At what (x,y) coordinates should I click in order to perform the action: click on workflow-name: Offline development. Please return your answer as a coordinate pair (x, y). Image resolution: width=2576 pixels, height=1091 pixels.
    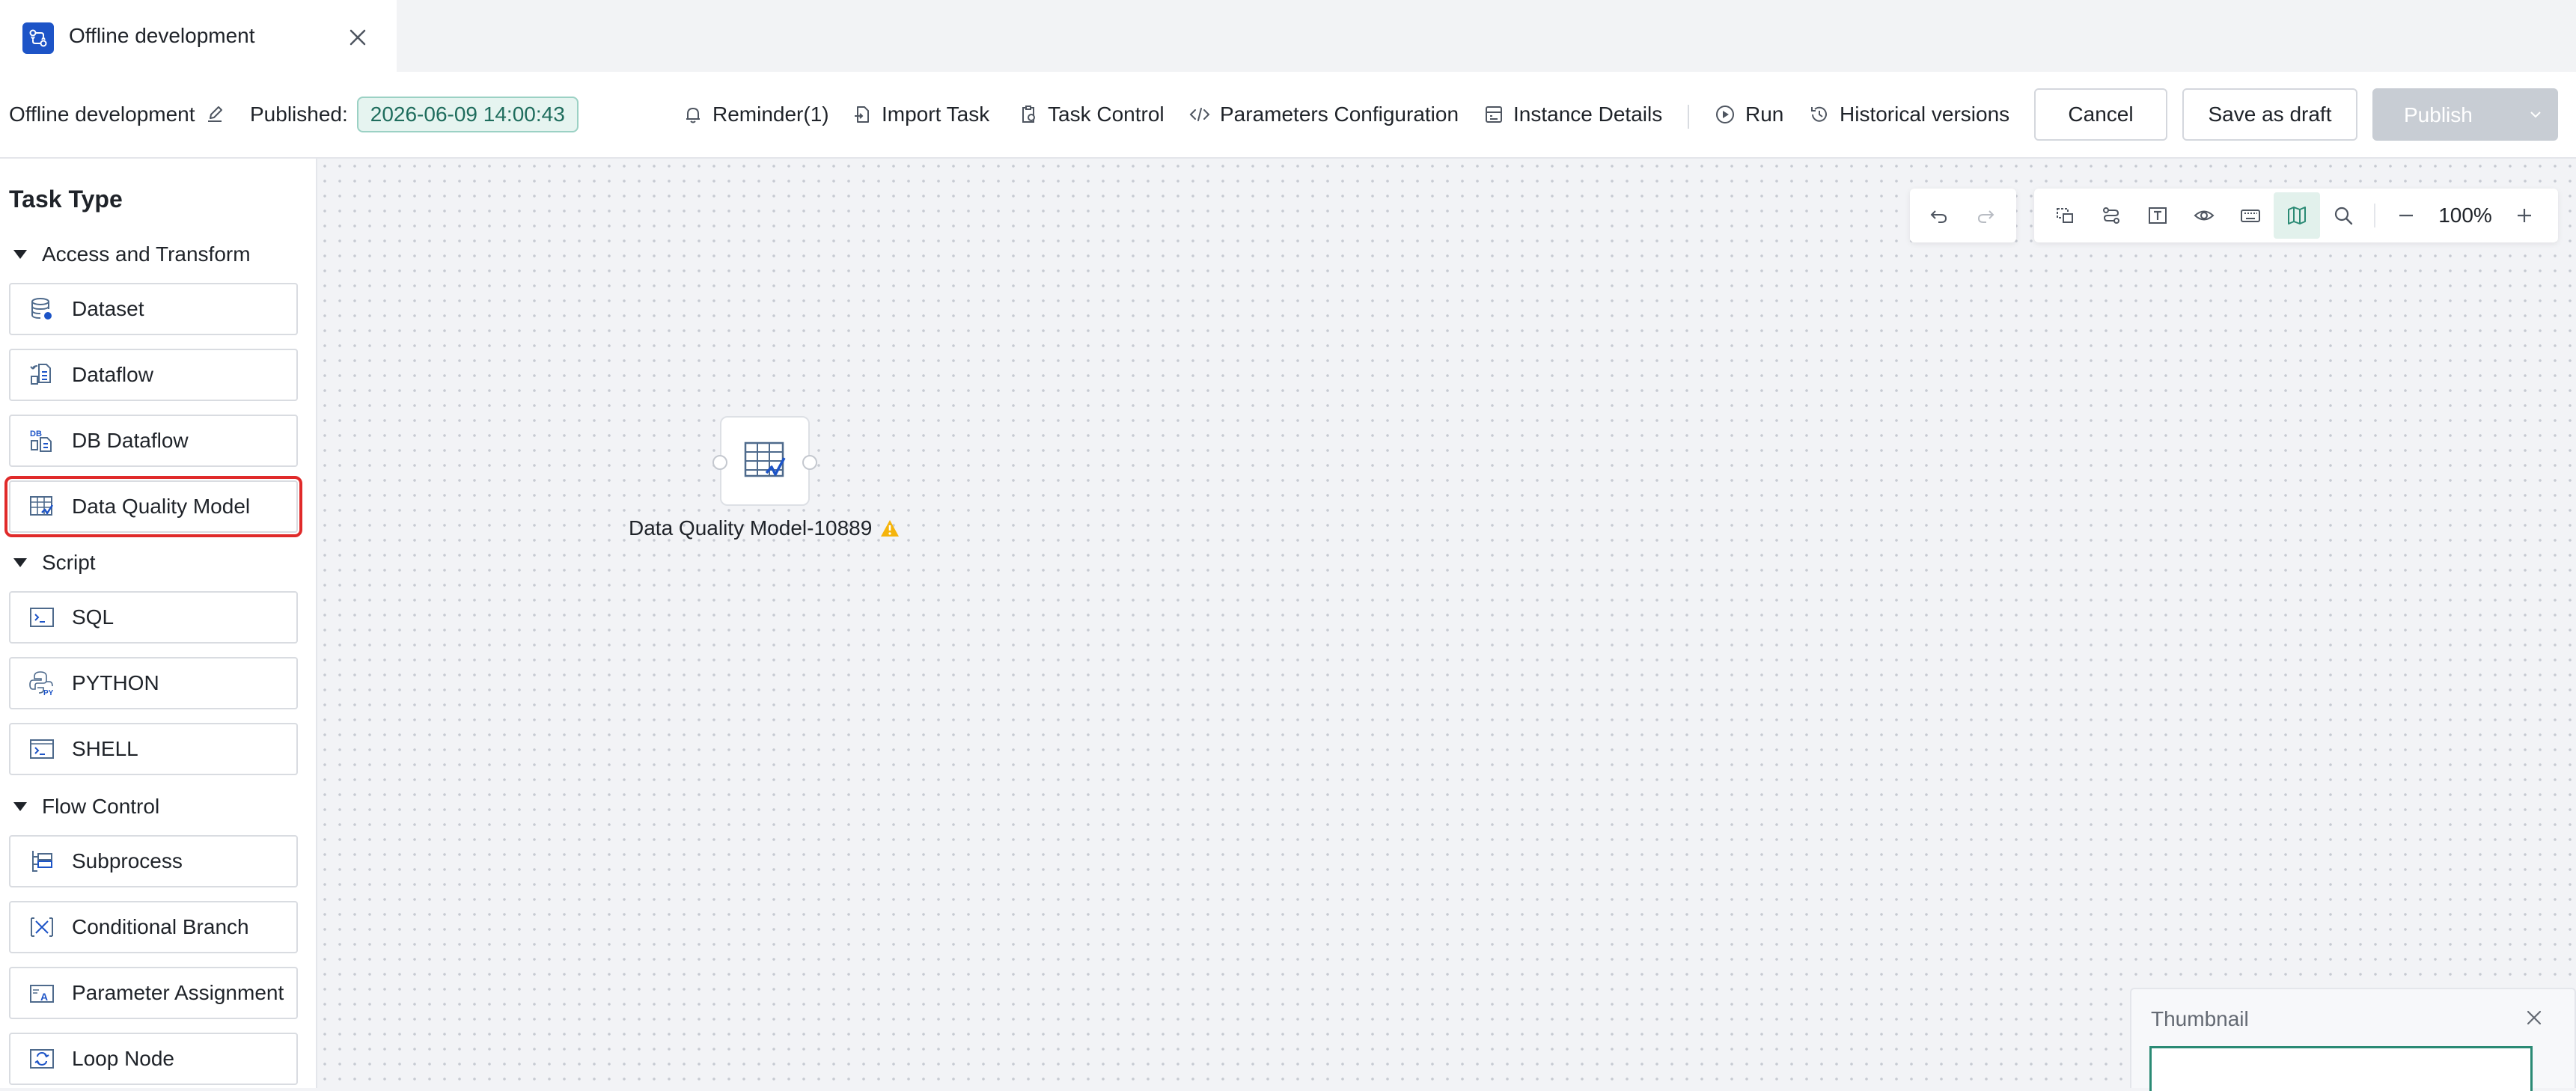
    Looking at the image, I should click on (117, 115).